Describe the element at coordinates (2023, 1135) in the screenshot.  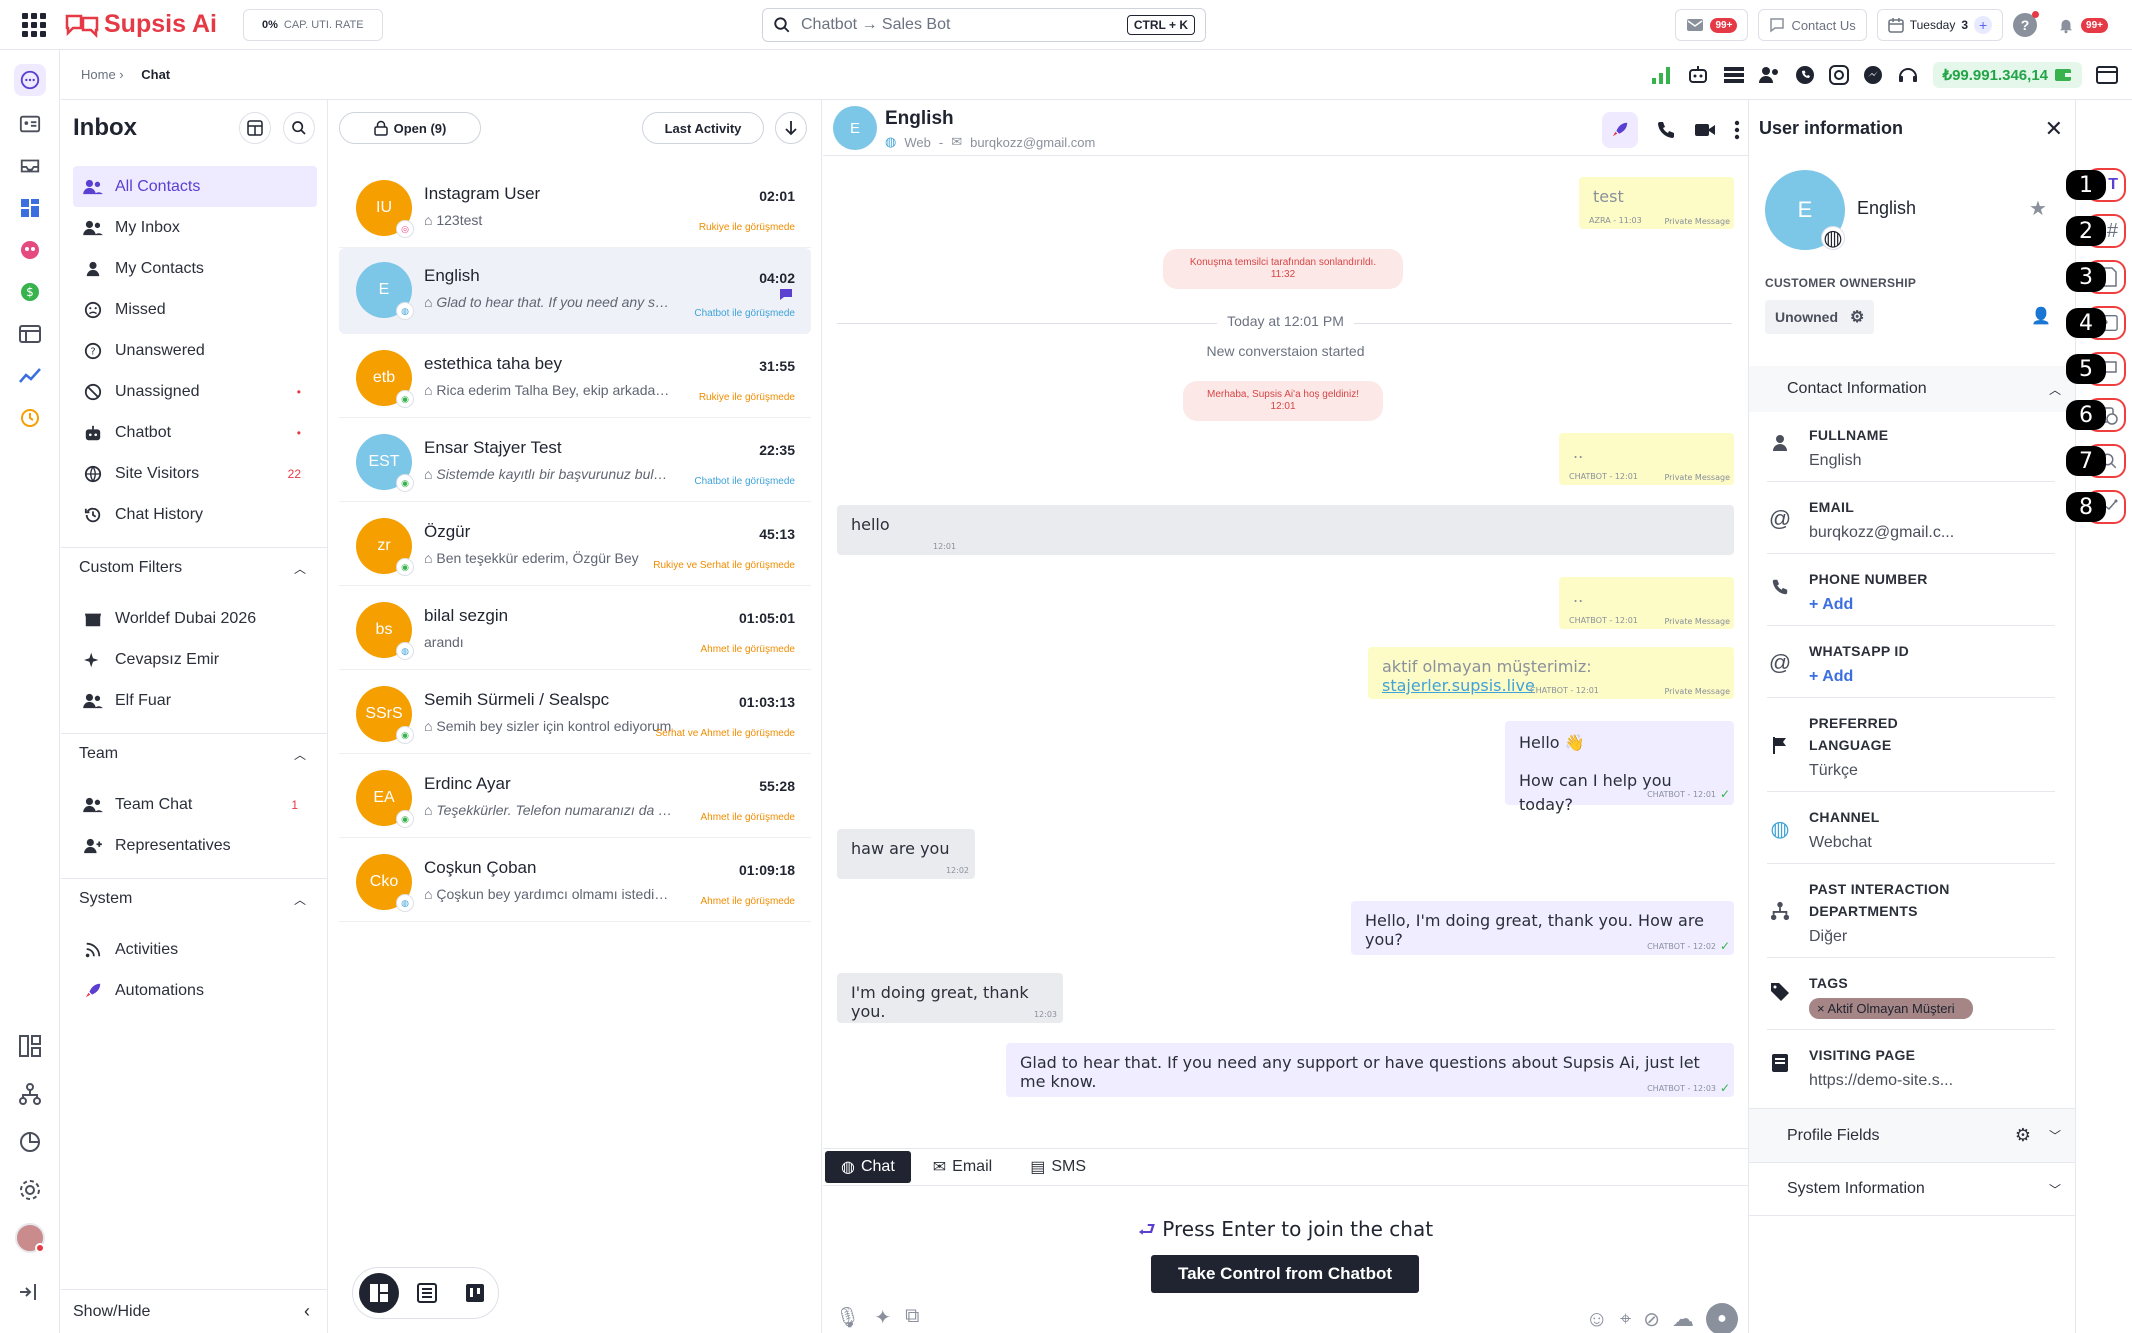
I see `gear-icon: ⚙` at that location.